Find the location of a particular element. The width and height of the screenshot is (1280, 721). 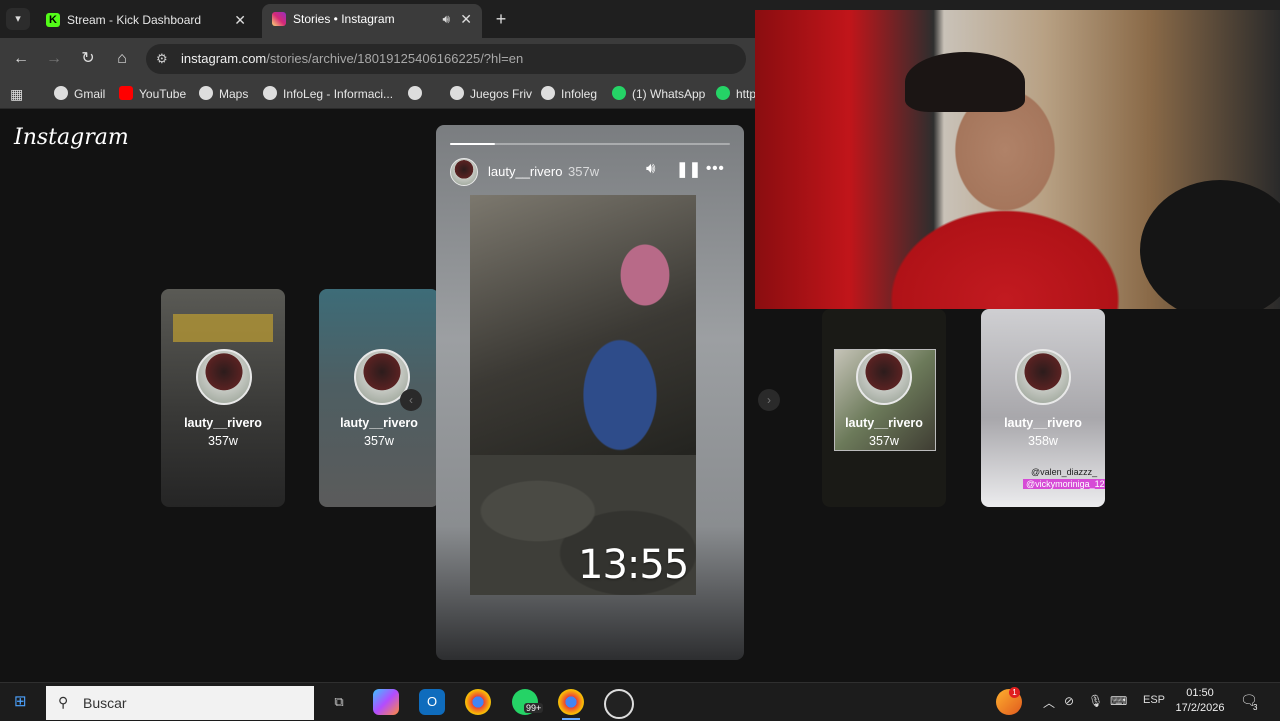

chevron-up-icon: ︿ is located at coordinates (1049, 702).